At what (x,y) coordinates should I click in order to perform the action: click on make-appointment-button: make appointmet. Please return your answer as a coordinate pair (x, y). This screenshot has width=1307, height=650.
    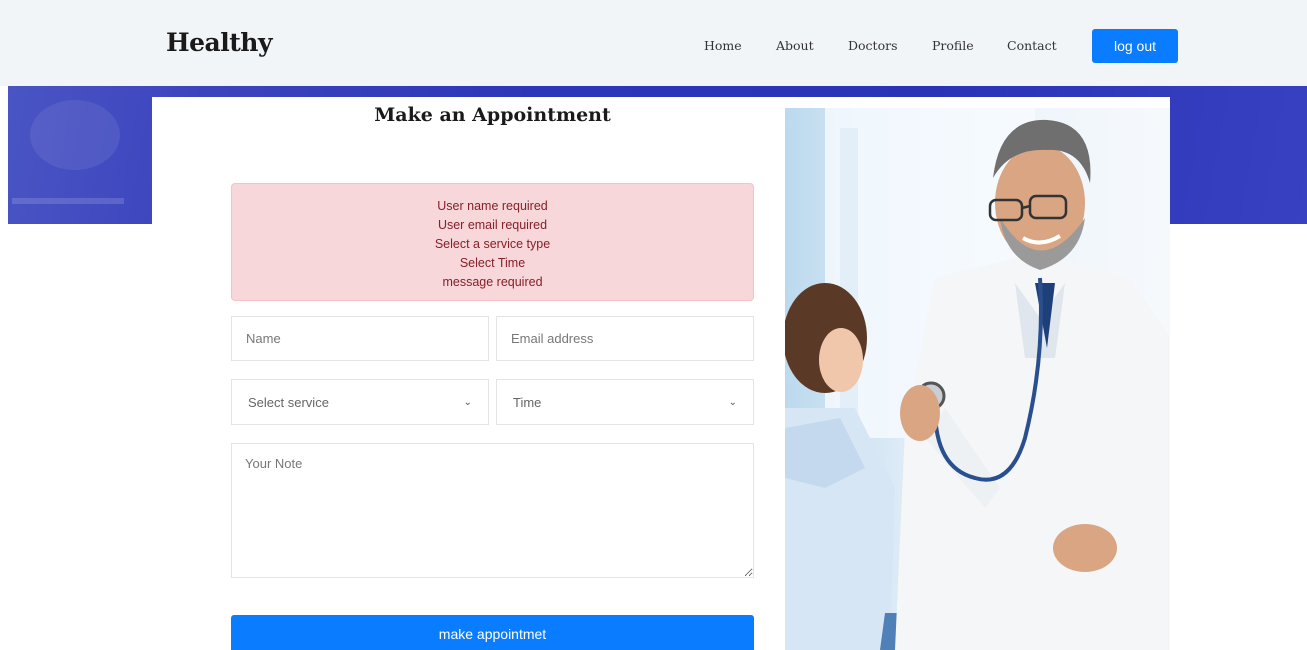
    Looking at the image, I should click on (492, 632).